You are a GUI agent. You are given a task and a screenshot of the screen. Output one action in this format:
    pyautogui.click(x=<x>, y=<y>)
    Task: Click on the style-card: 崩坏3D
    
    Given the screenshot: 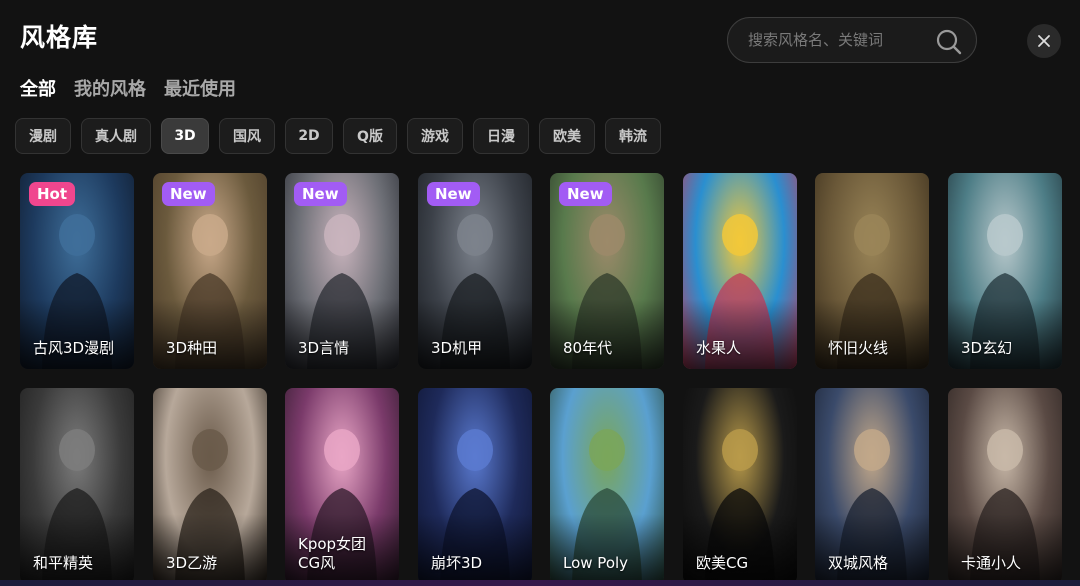 What is the action you would take?
    pyautogui.click(x=475, y=486)
    